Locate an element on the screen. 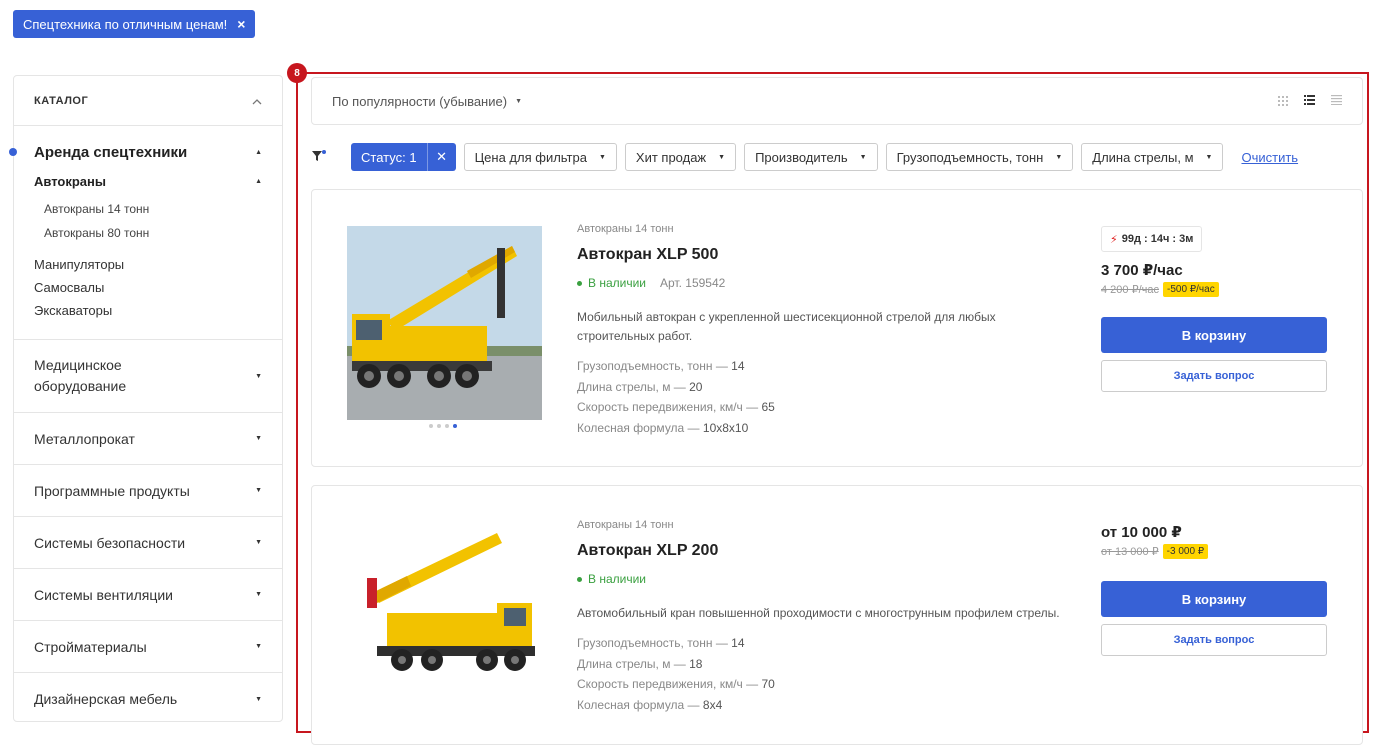  property-row: Скорость передвижения, км/ч — 70 is located at coordinates (676, 684).